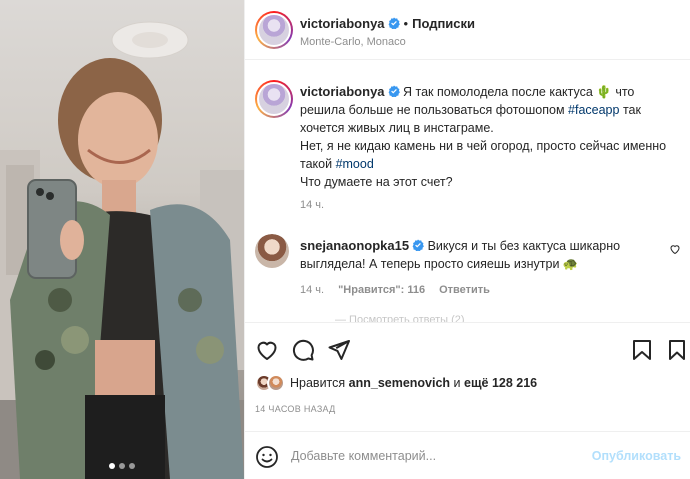  Describe the element at coordinates (276, 383) in the screenshot. I see `liker-avatar` at that location.